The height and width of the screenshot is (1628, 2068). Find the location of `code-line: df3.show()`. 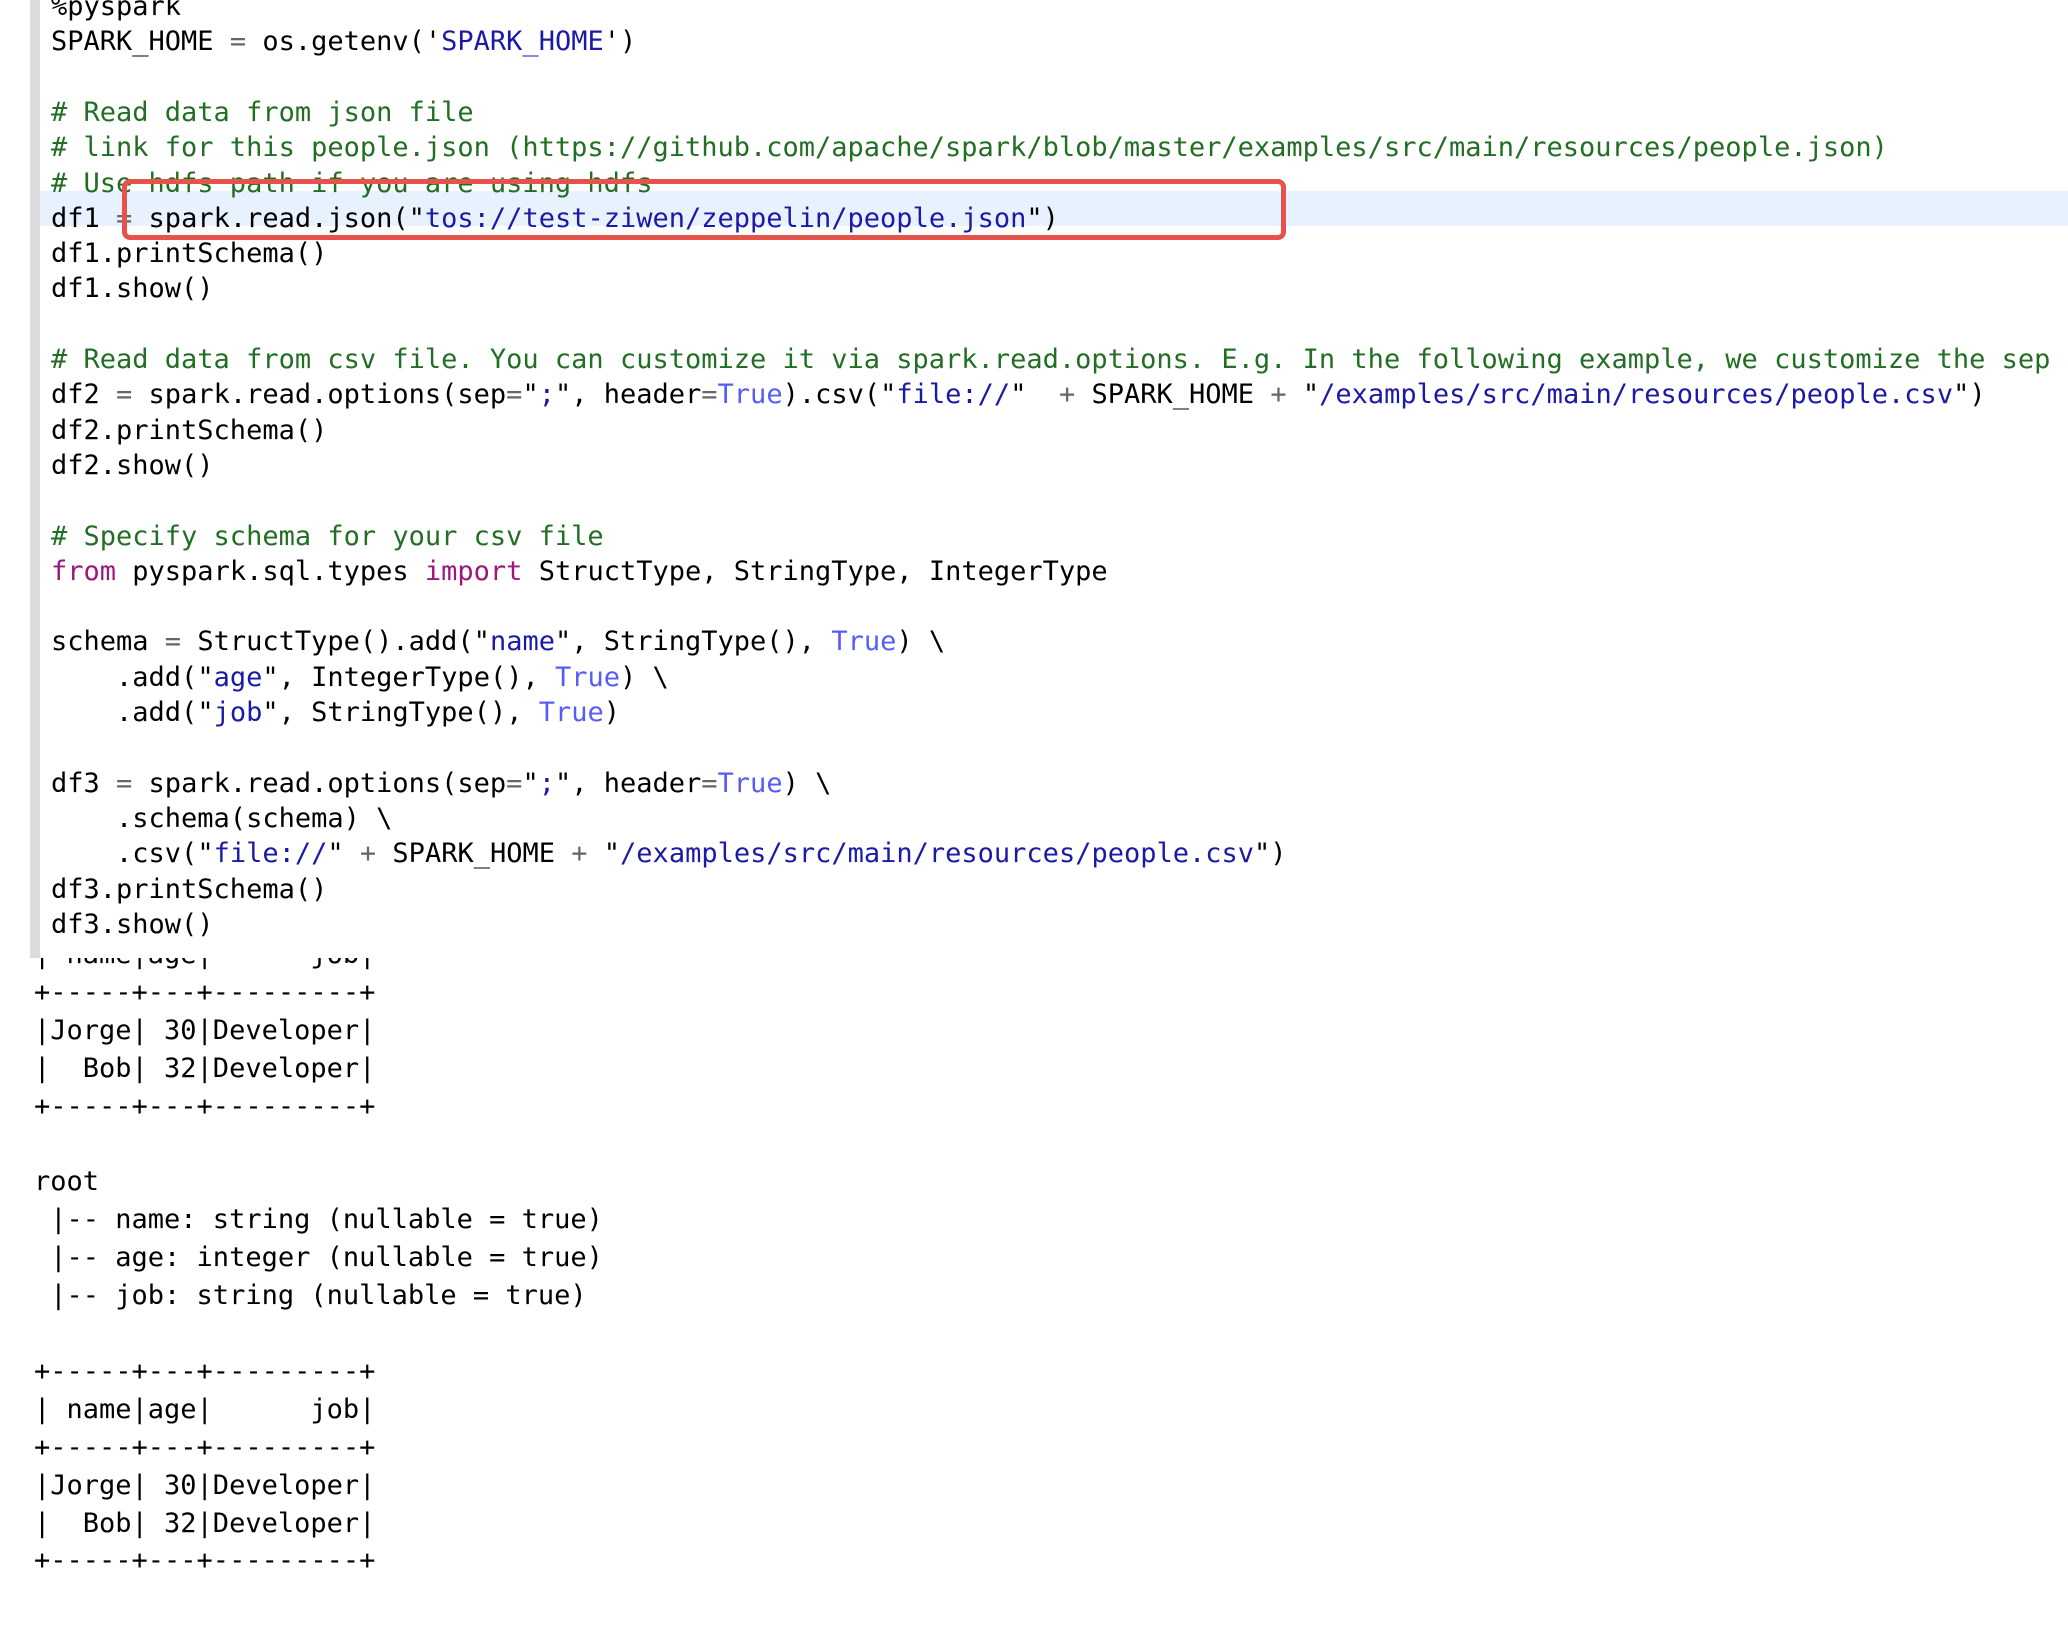

code-line: df3.show() is located at coordinates (132, 924).